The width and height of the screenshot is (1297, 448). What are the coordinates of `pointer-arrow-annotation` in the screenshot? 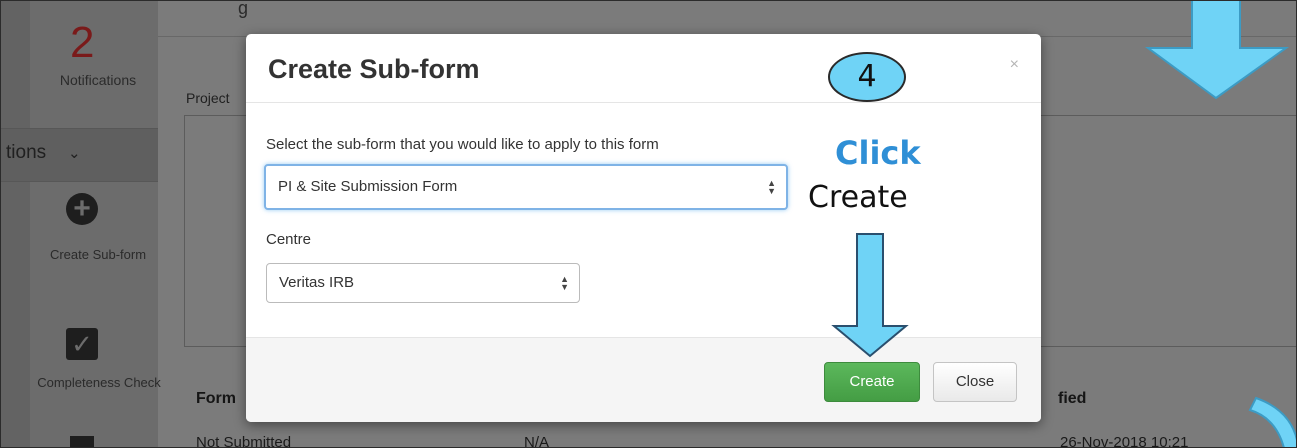 It's located at (870, 295).